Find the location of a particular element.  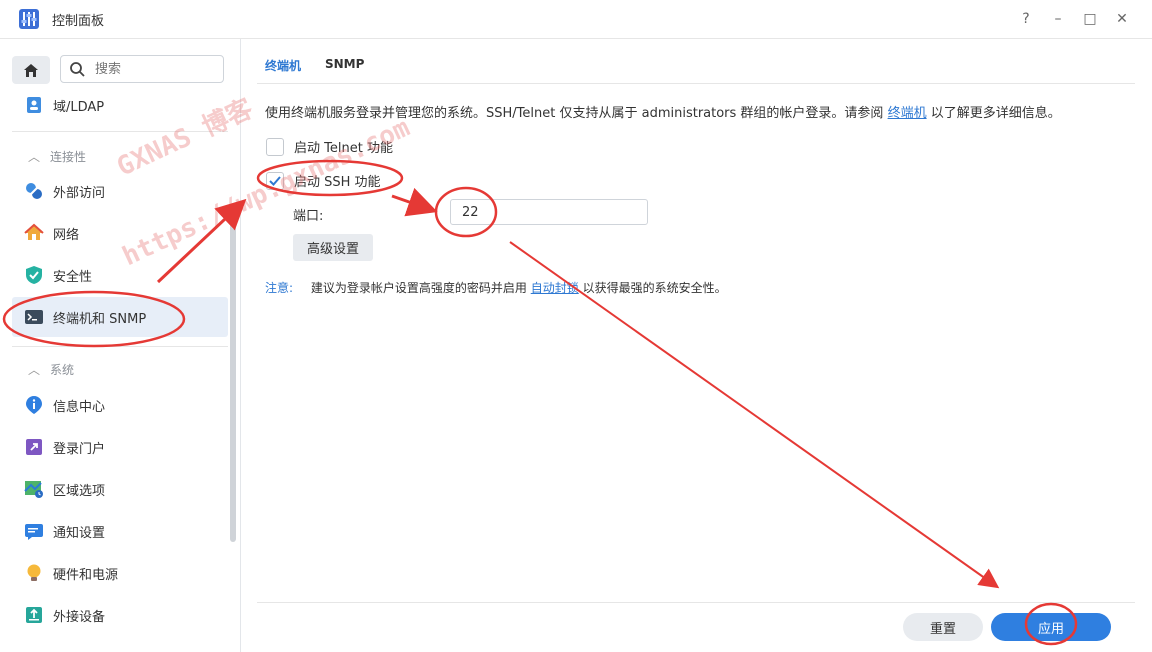

minimize-icon: – is located at coordinates (1058, 19).